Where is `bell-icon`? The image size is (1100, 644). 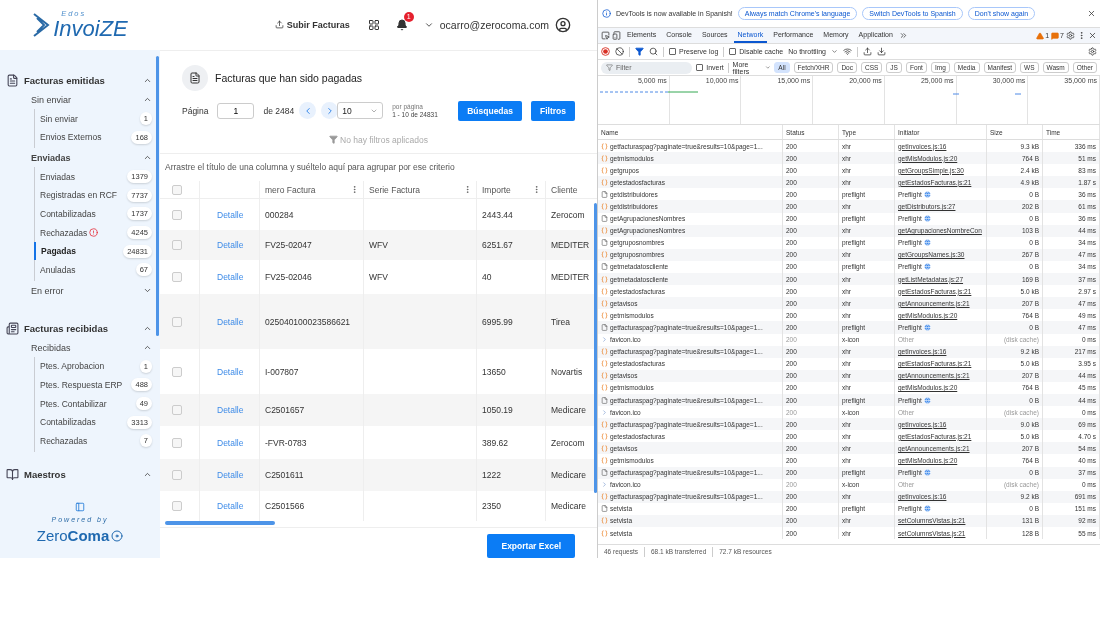
bell-icon is located at coordinates (401, 24).